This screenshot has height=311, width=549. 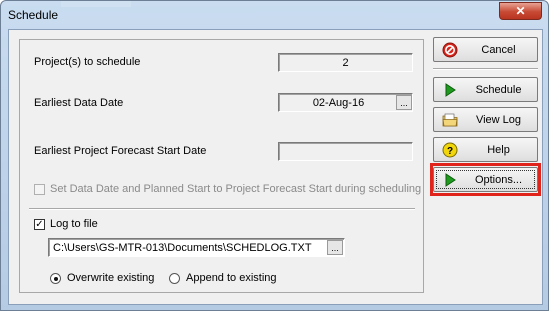 What do you see at coordinates (345, 151) in the screenshot?
I see `forecast-start-field` at bounding box center [345, 151].